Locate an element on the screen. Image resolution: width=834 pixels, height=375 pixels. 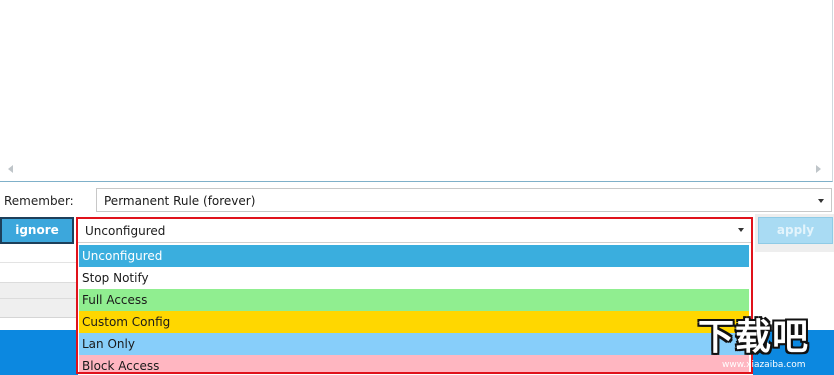
taskbar-strip is located at coordinates (39, 352).